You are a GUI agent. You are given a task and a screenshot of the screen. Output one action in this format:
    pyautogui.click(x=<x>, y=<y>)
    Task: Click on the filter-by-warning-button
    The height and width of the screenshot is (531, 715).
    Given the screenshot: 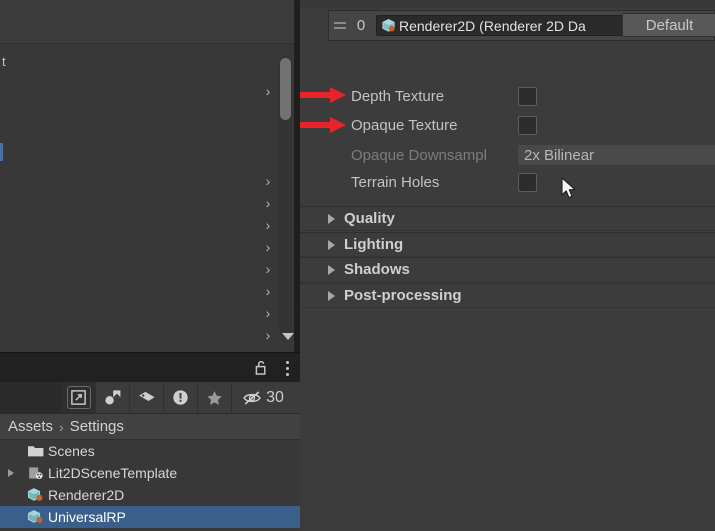 What is the action you would take?
    pyautogui.click(x=181, y=397)
    